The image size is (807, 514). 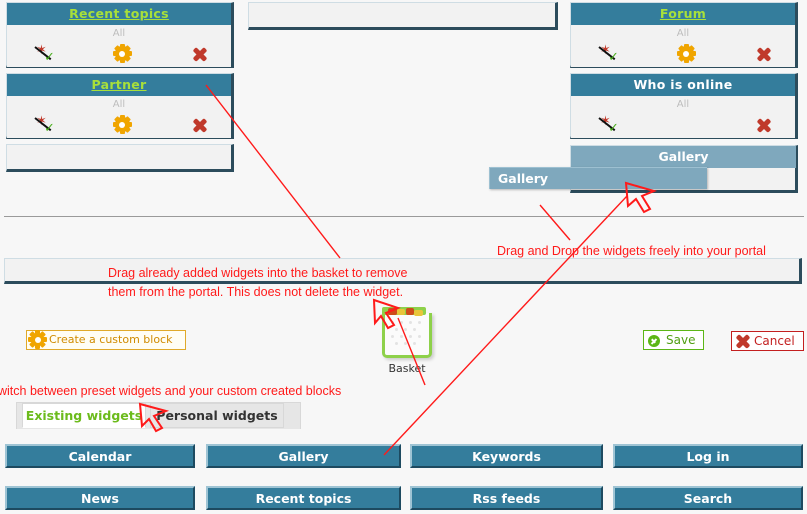 I want to click on palette-button-log-in: Log in, so click(x=708, y=456).